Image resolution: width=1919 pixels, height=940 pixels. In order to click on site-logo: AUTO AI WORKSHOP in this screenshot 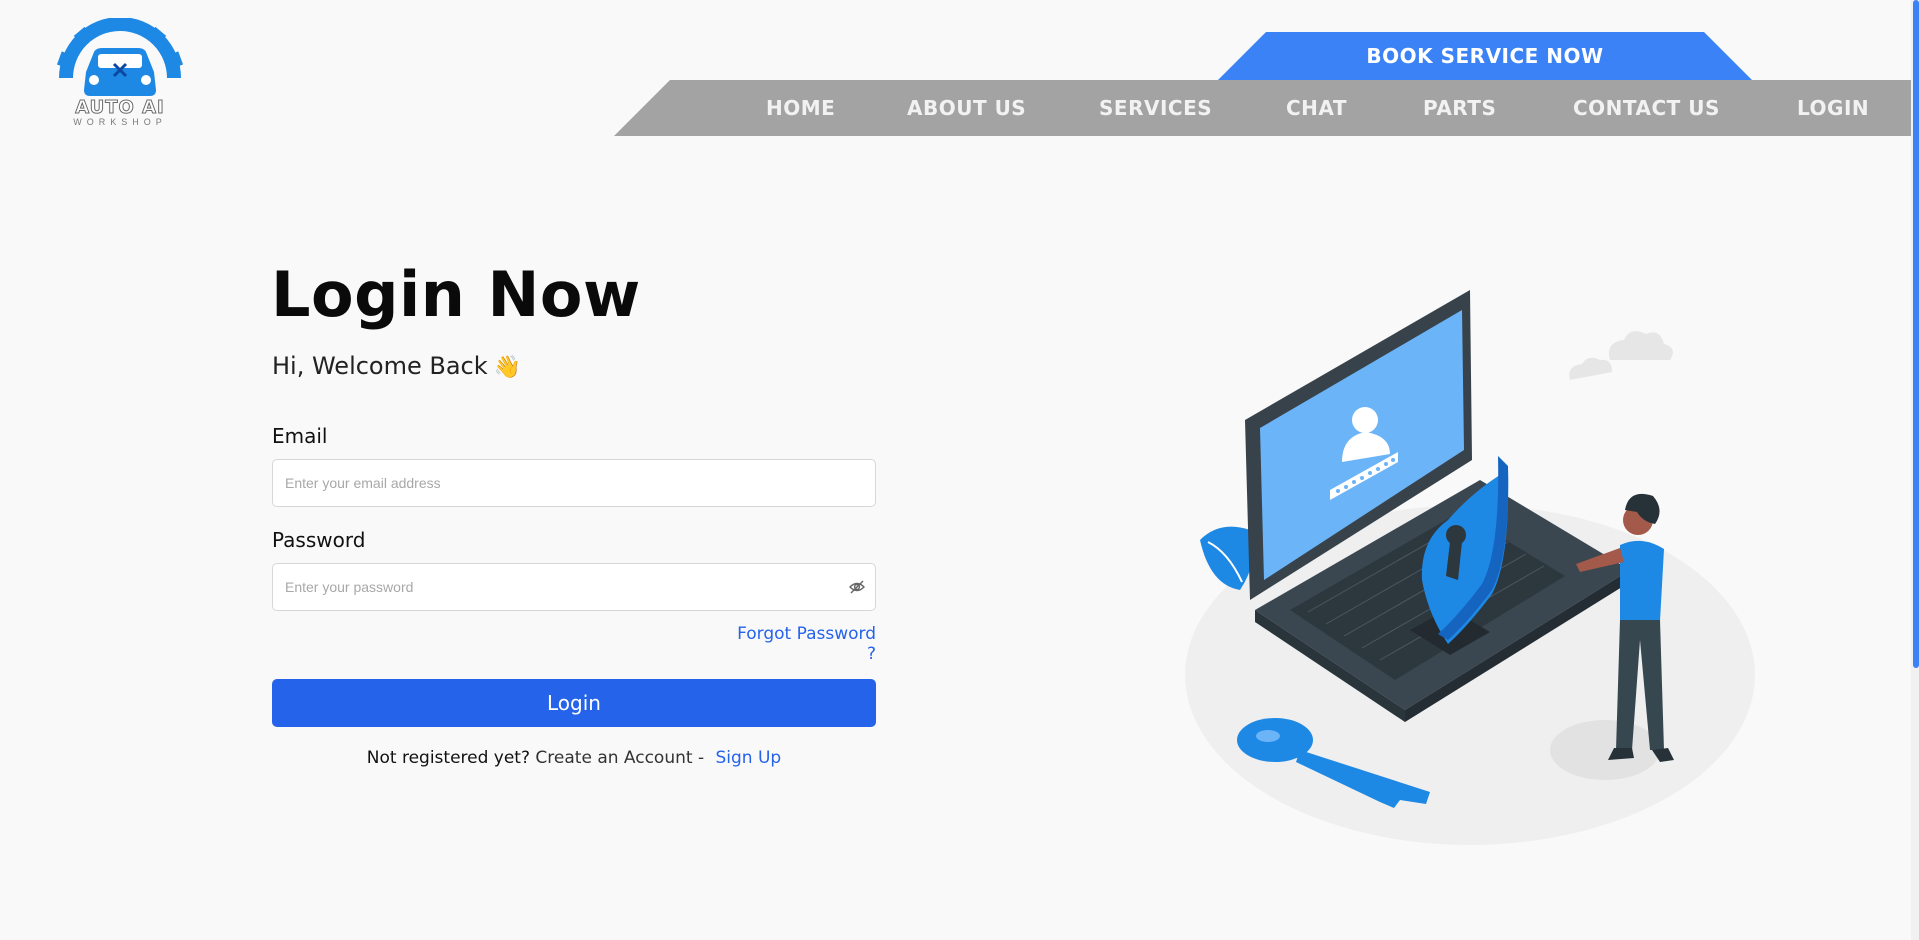, I will do `click(120, 74)`.